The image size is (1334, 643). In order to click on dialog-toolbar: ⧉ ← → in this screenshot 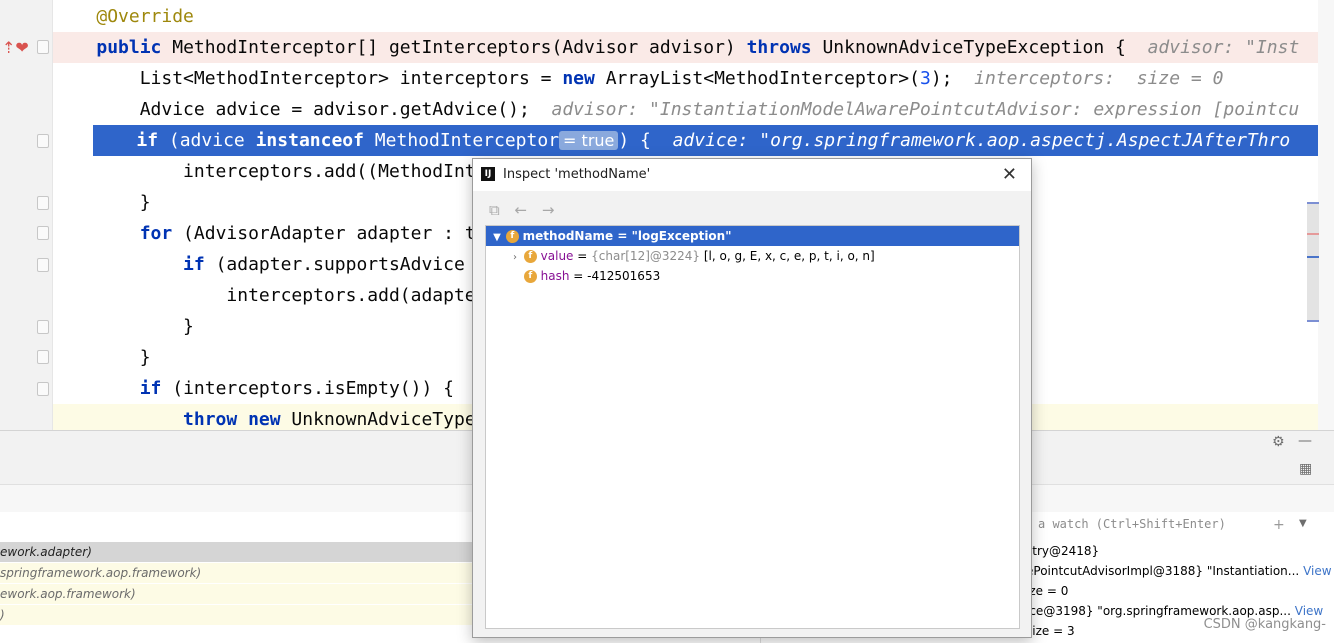, I will do `click(521, 211)`.